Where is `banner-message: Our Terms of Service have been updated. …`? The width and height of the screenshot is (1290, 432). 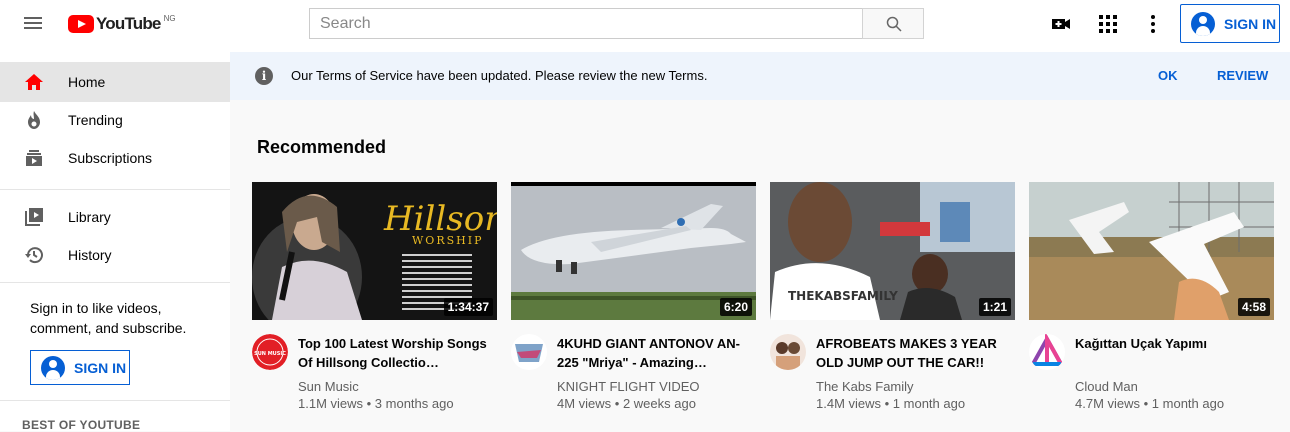 banner-message: Our Terms of Service have been updated. … is located at coordinates (499, 75).